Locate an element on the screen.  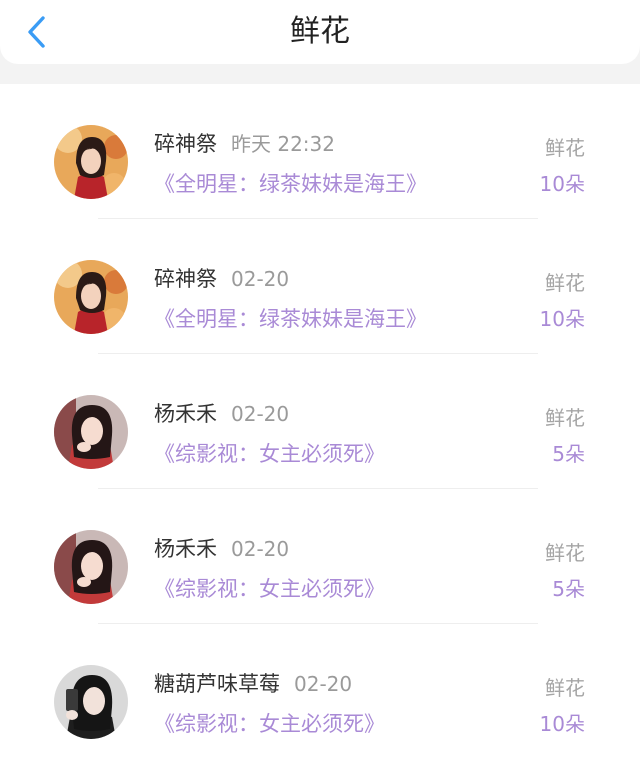
header-bar: 鲜花 is located at coordinates (320, 32).